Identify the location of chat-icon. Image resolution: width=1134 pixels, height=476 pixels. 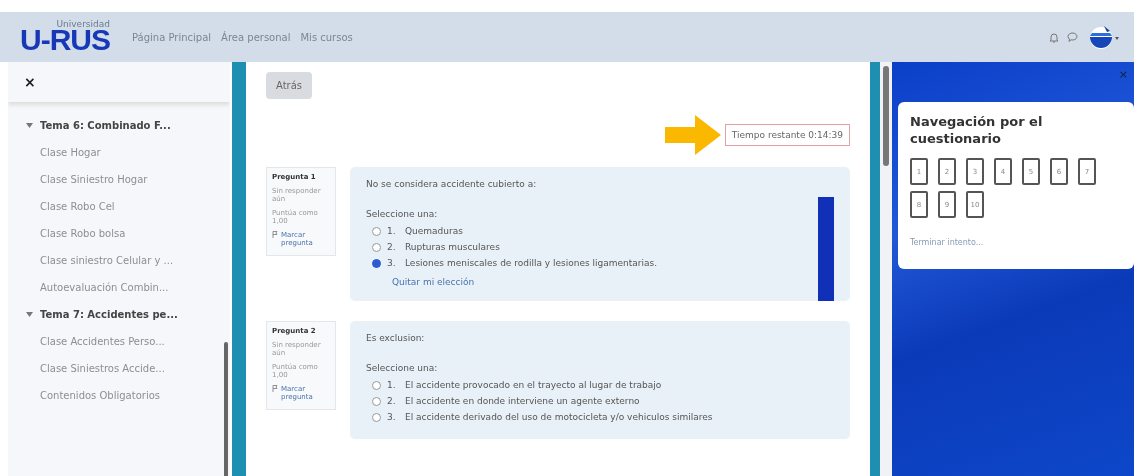
(1072, 37).